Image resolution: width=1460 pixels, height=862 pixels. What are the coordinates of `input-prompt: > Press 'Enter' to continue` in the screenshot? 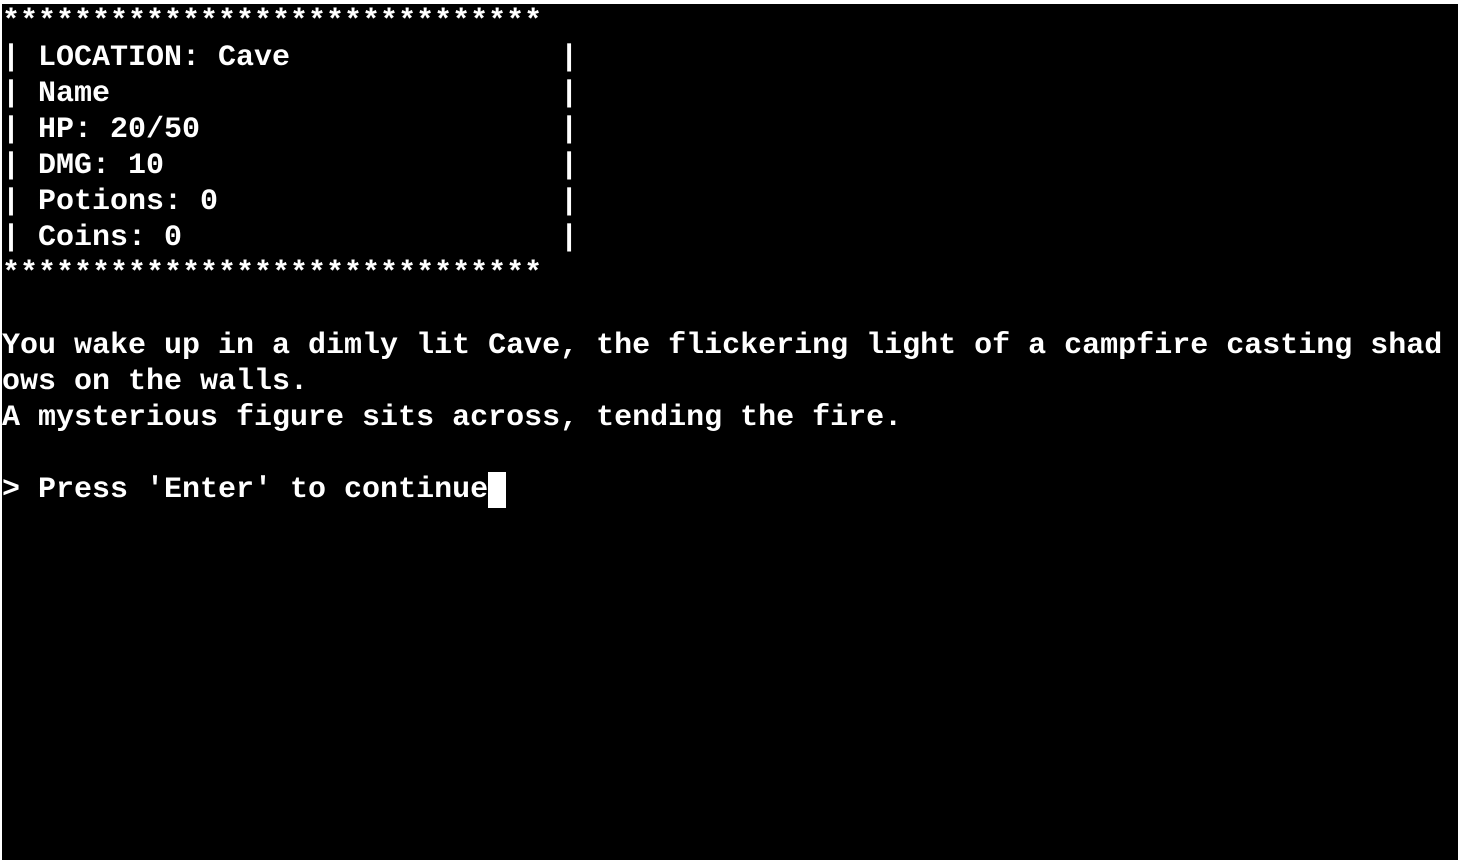 It's located at (254, 490).